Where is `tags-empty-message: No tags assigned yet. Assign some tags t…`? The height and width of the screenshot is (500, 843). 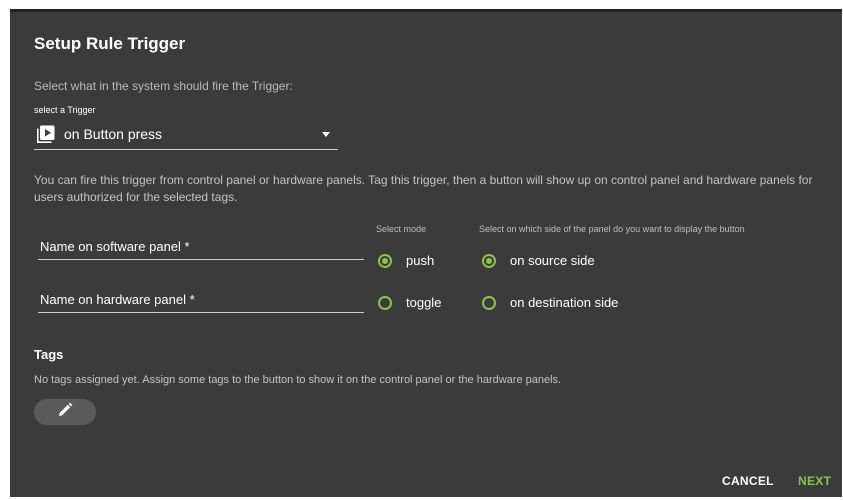 tags-empty-message: No tags assigned yet. Assign some tags t… is located at coordinates (298, 380).